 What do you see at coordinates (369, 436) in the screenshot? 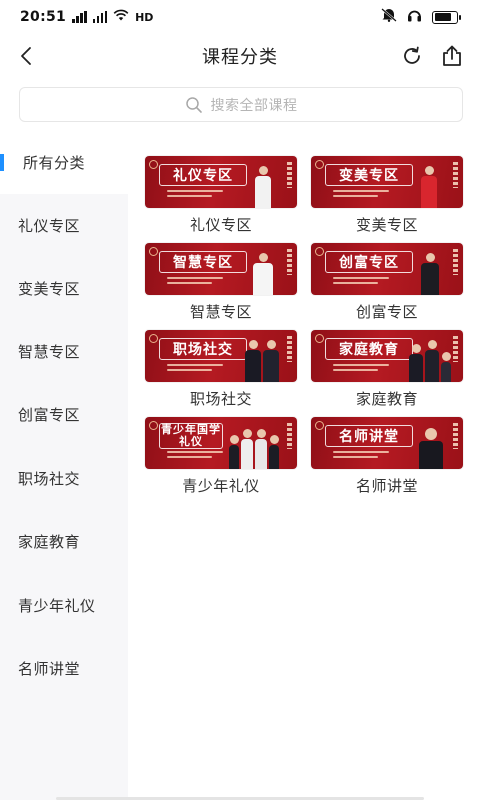
I see `banner-title: 名师讲堂` at bounding box center [369, 436].